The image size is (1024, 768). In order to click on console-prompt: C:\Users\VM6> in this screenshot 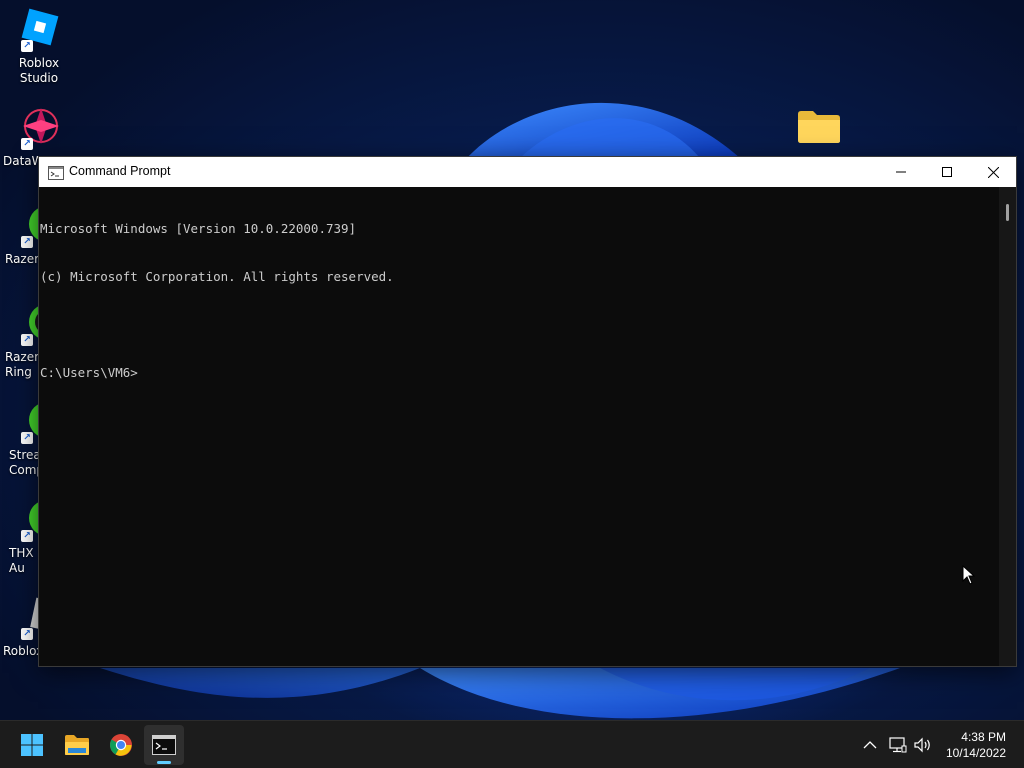, I will do `click(89, 372)`.